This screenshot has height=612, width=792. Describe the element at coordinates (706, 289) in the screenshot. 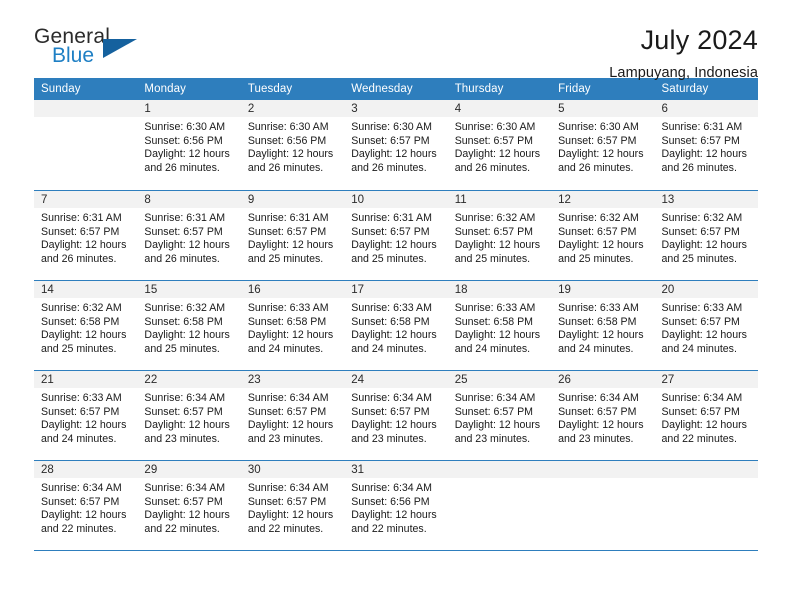

I see `day-number: 20` at that location.